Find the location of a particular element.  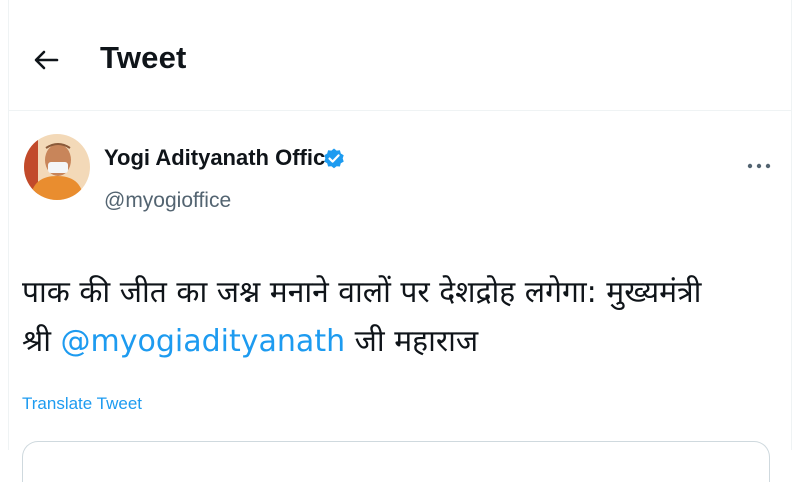

author-handle: @myogioffice is located at coordinates (167, 201).